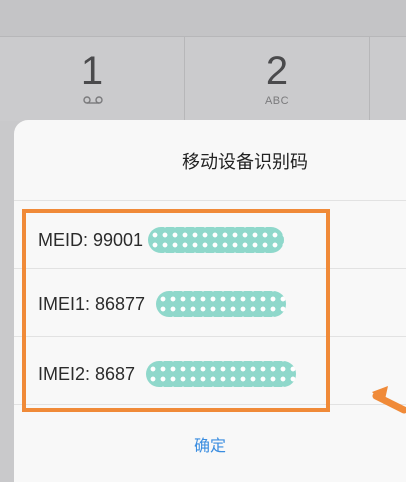 Image resolution: width=406 pixels, height=482 pixels. What do you see at coordinates (245, 162) in the screenshot?
I see `dialog-title: 移动设备识别码` at bounding box center [245, 162].